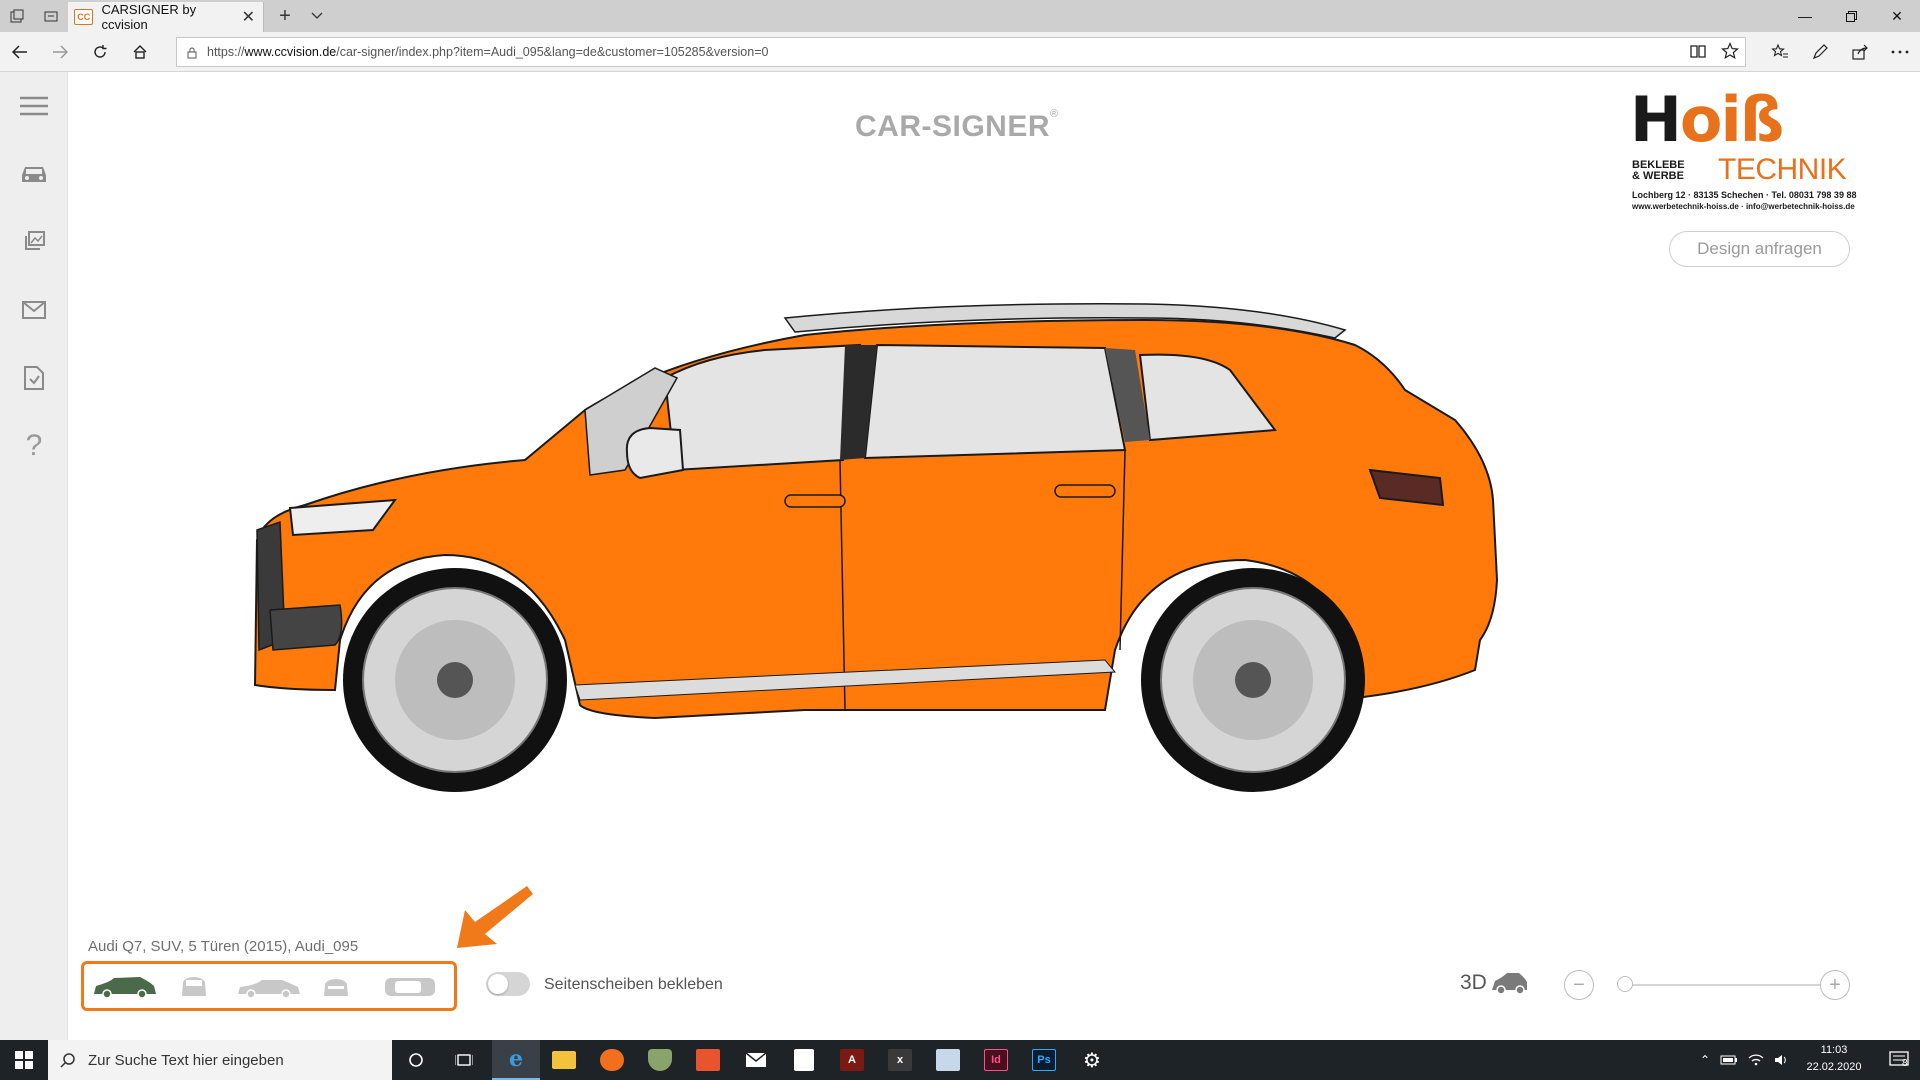  What do you see at coordinates (149, 17) in the screenshot?
I see `tab-title: CARSIGNER by ccvision` at bounding box center [149, 17].